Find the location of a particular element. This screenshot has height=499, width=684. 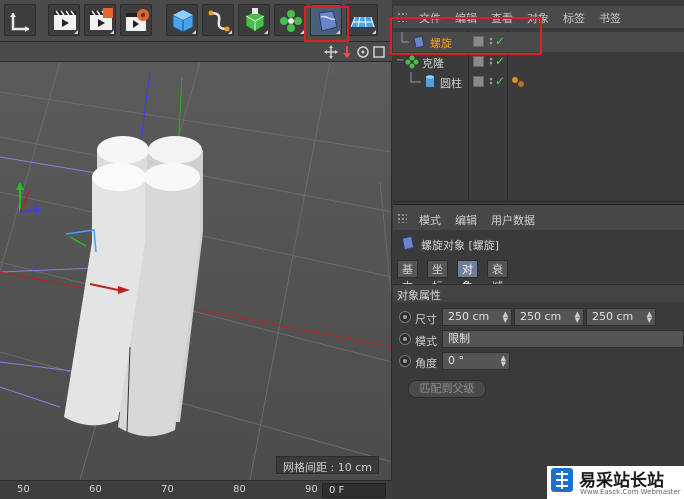

coordinate-tool-button is located at coordinates (20, 20).